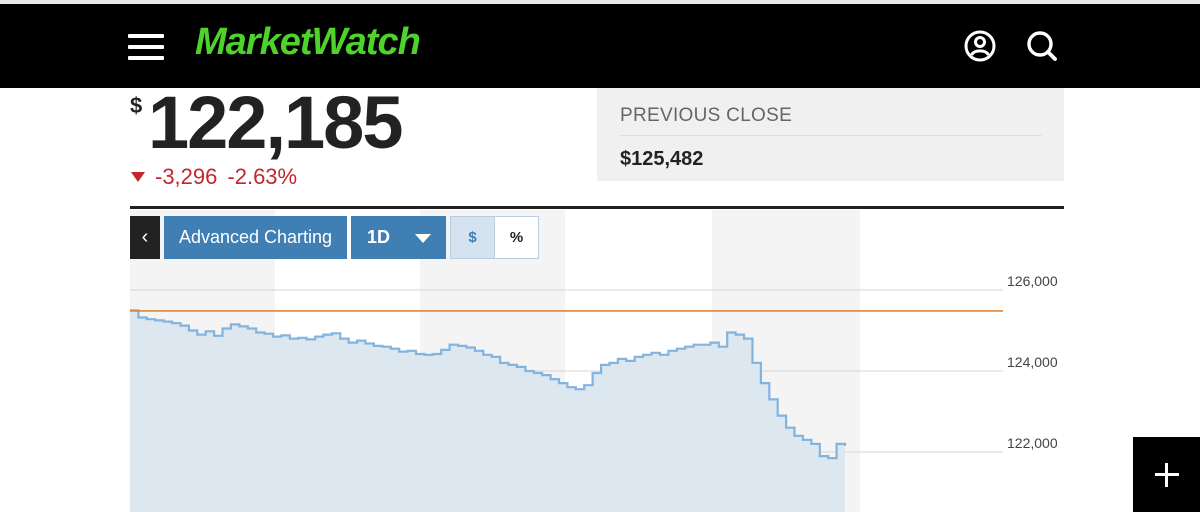 Image resolution: width=1200 pixels, height=512 pixels. I want to click on y-tick-label: 124,000, so click(1032, 362).